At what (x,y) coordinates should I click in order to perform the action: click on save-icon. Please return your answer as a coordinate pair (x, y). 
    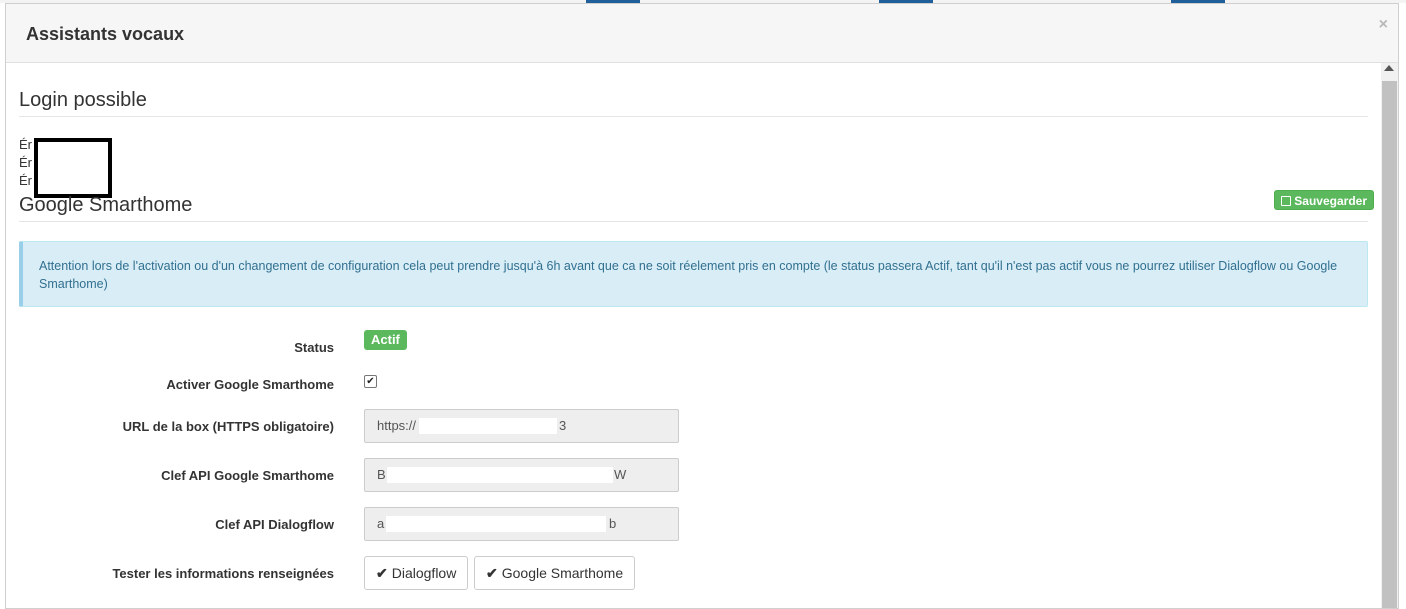
    Looking at the image, I should click on (1286, 201).